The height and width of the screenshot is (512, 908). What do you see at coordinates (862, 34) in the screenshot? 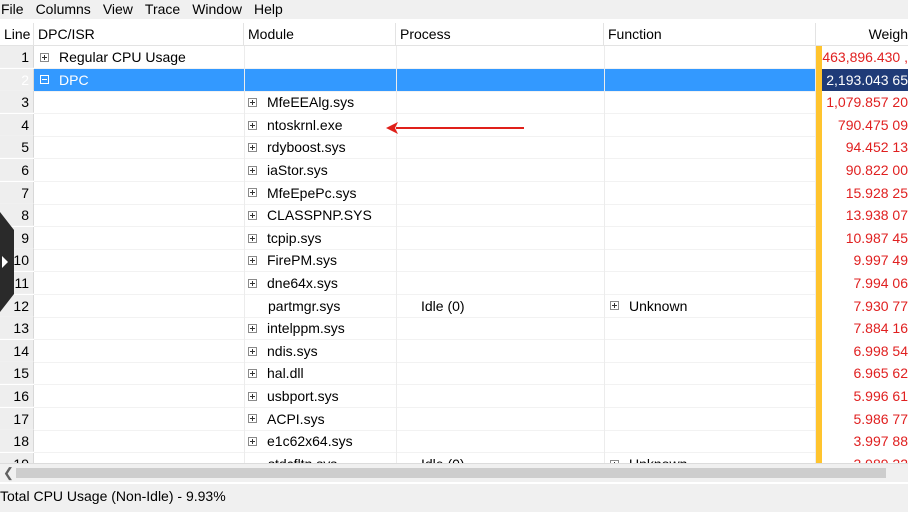
I see `column-header-weight: Weigh` at bounding box center [862, 34].